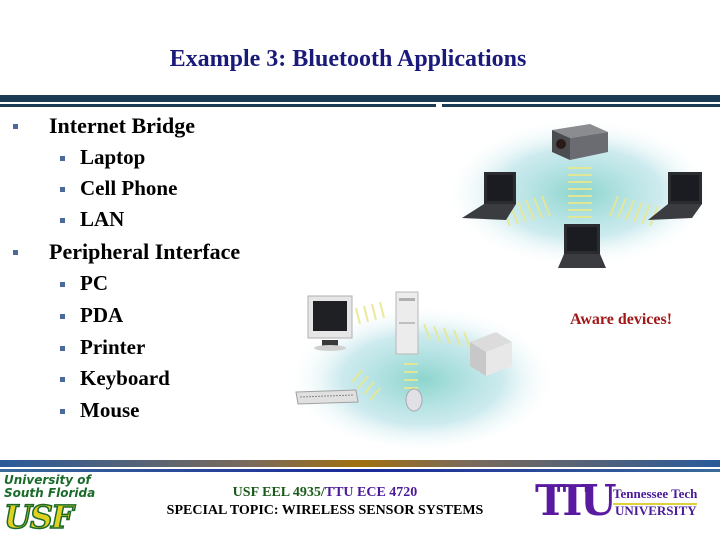 Image resolution: width=720 pixels, height=540 pixels. What do you see at coordinates (580, 193) in the screenshot?
I see `internet-bridge-illustration` at bounding box center [580, 193].